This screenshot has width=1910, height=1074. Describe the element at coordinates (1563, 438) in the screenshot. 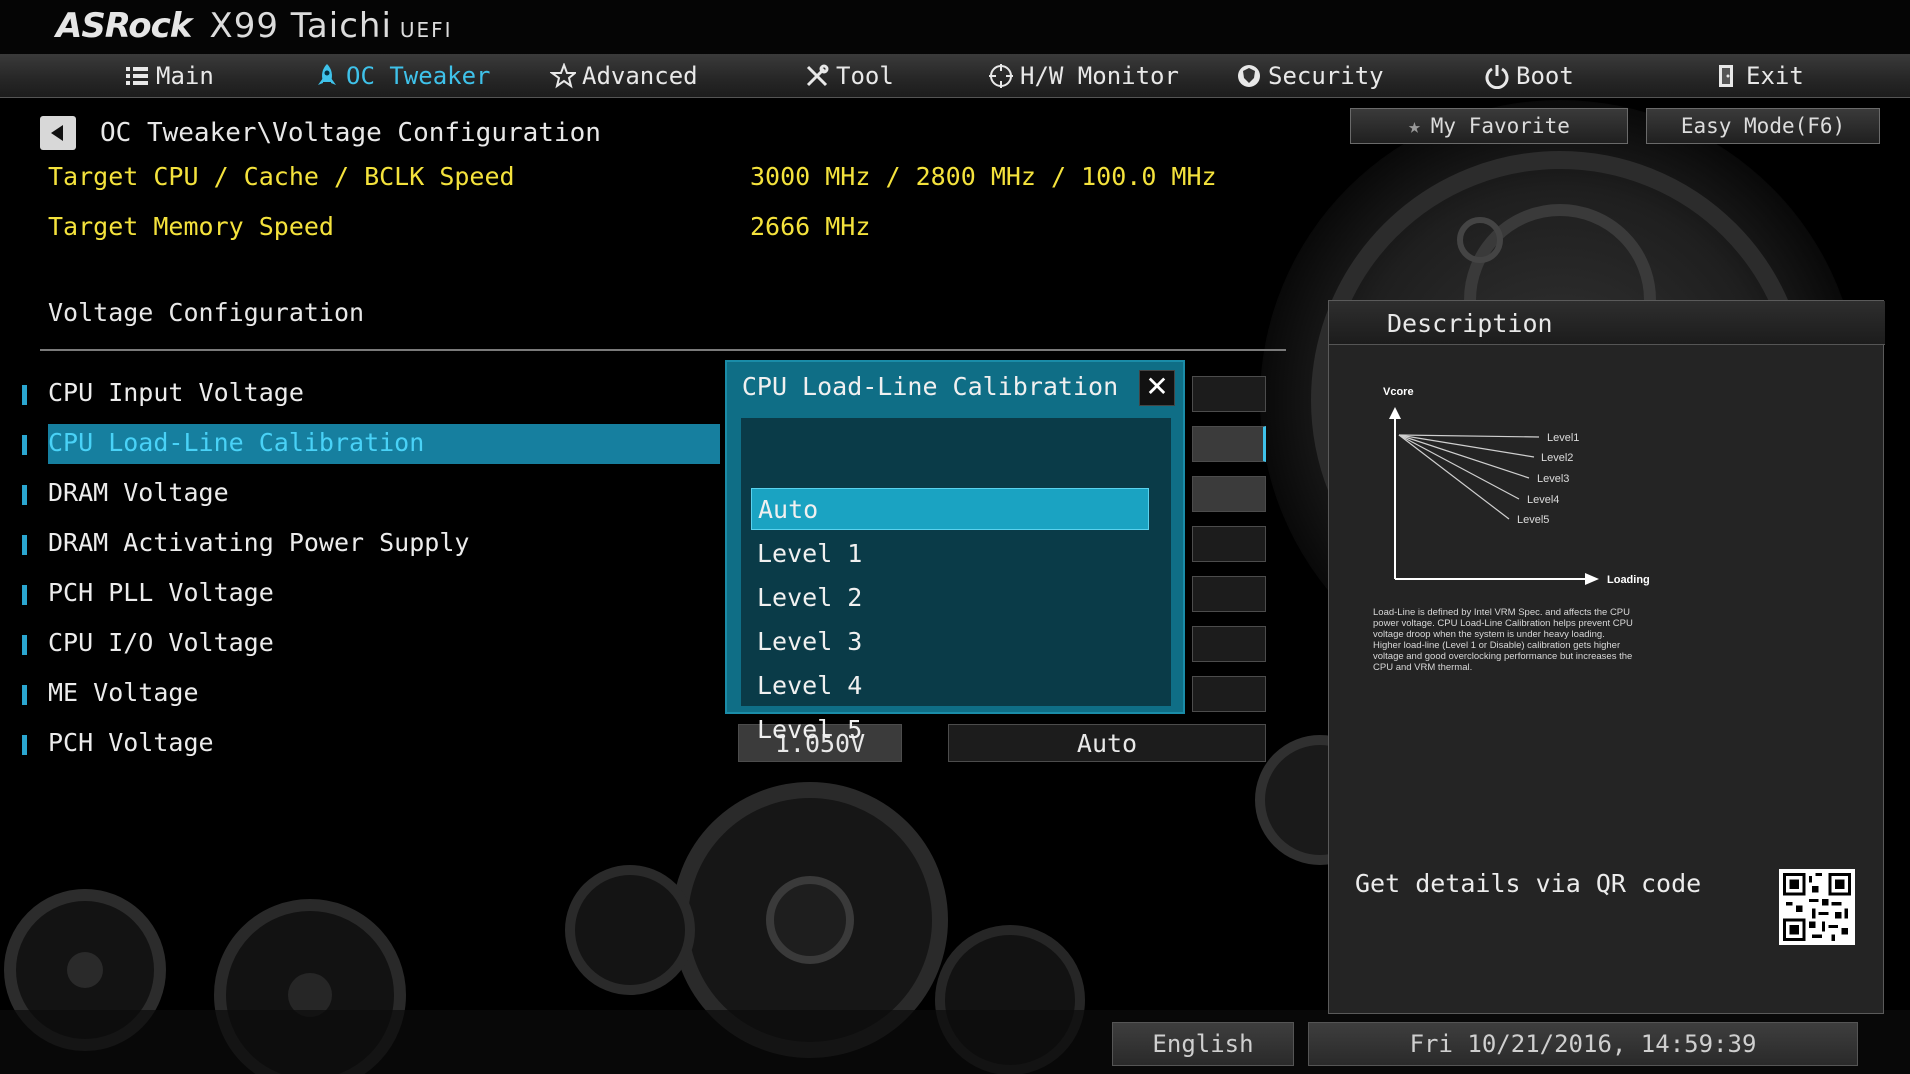

I see `diagram-legend-level1: Level1` at that location.